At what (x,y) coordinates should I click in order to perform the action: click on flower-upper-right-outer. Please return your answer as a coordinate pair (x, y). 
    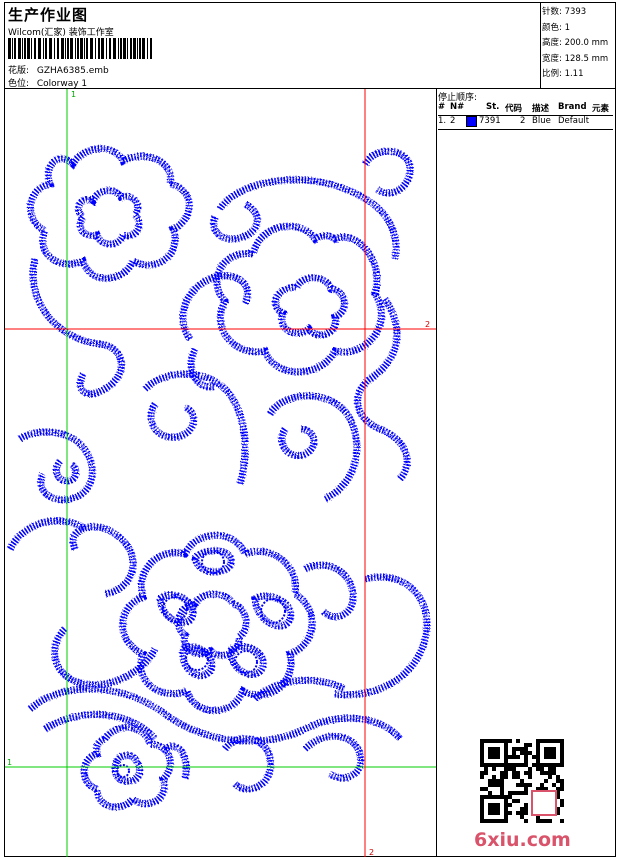
    Looking at the image, I should click on (299, 299).